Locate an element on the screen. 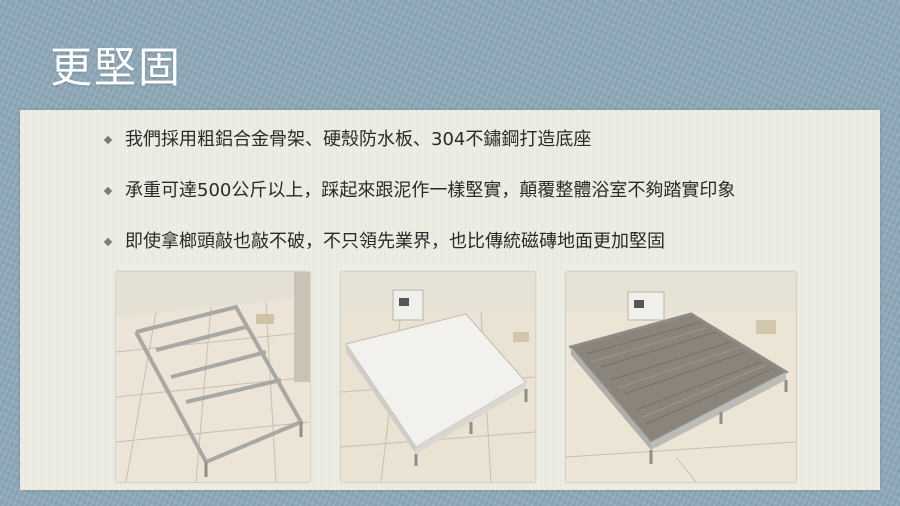 Image resolution: width=900 pixels, height=506 pixels. bullet-text: 我們採用粗鋁合金骨架、硬殼防水板、304不鏽鋼打造底座 is located at coordinates (358, 139).